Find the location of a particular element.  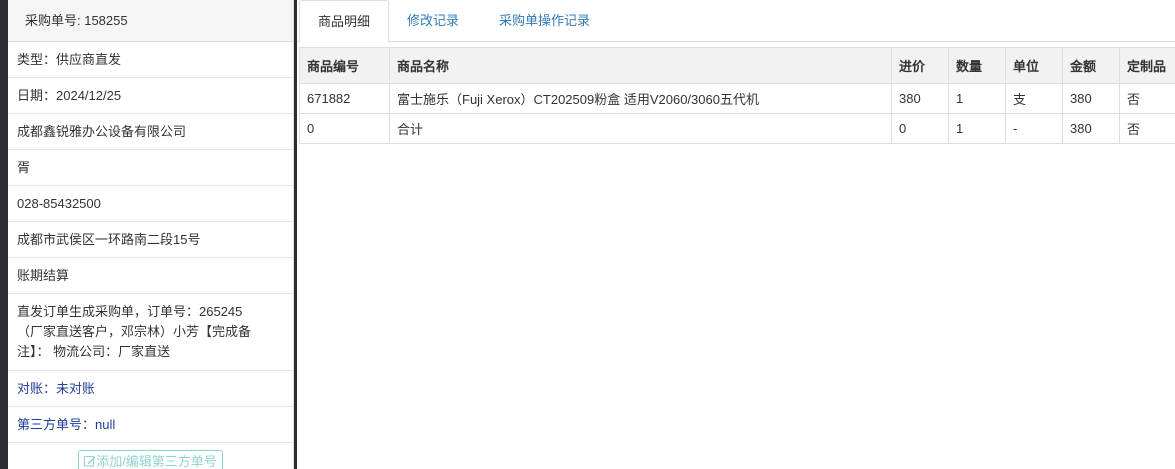

edit-third-party-button: 添加/编辑第三方单号 is located at coordinates (150, 459).